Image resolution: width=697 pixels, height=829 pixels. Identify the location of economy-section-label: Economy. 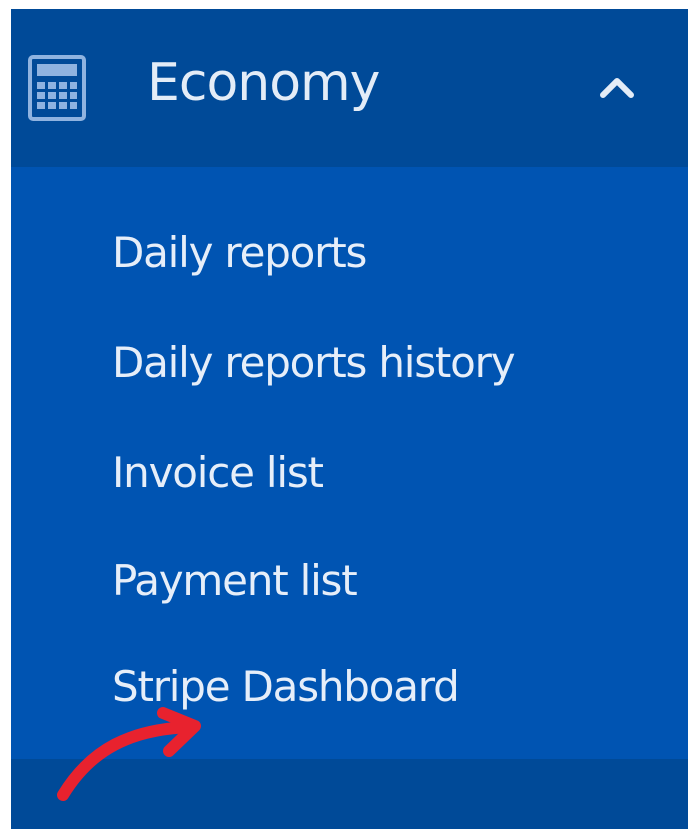
(263, 83).